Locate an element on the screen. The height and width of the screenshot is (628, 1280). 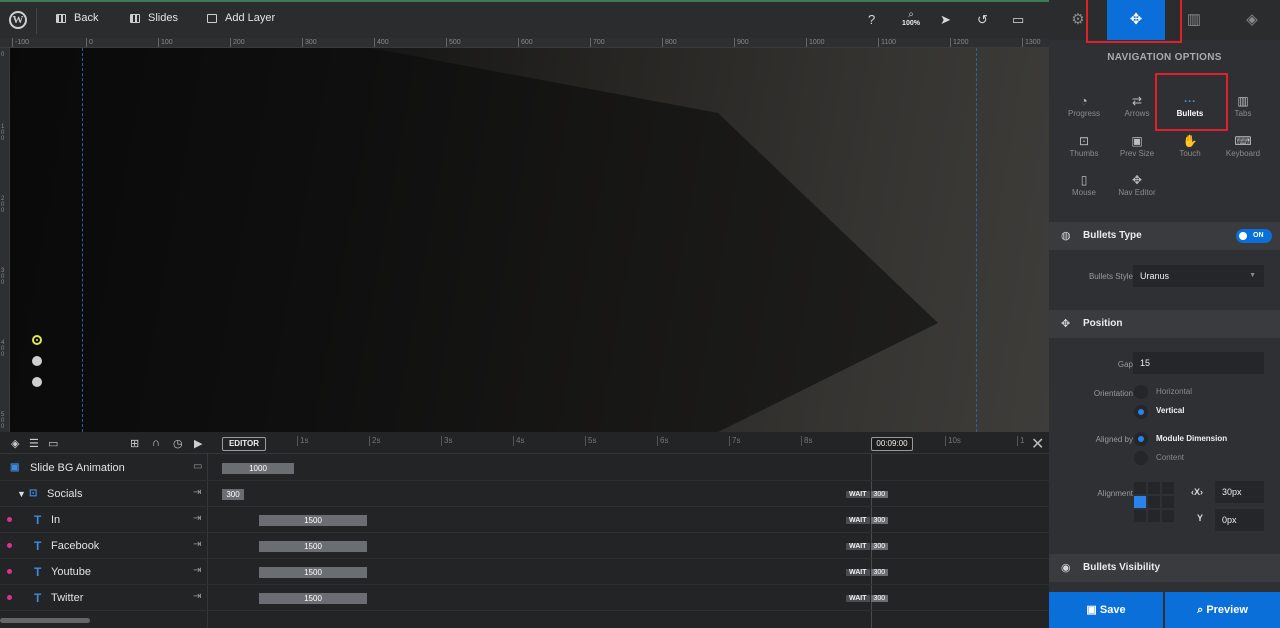
offset-x-label: X is located at coordinates (1197, 492).